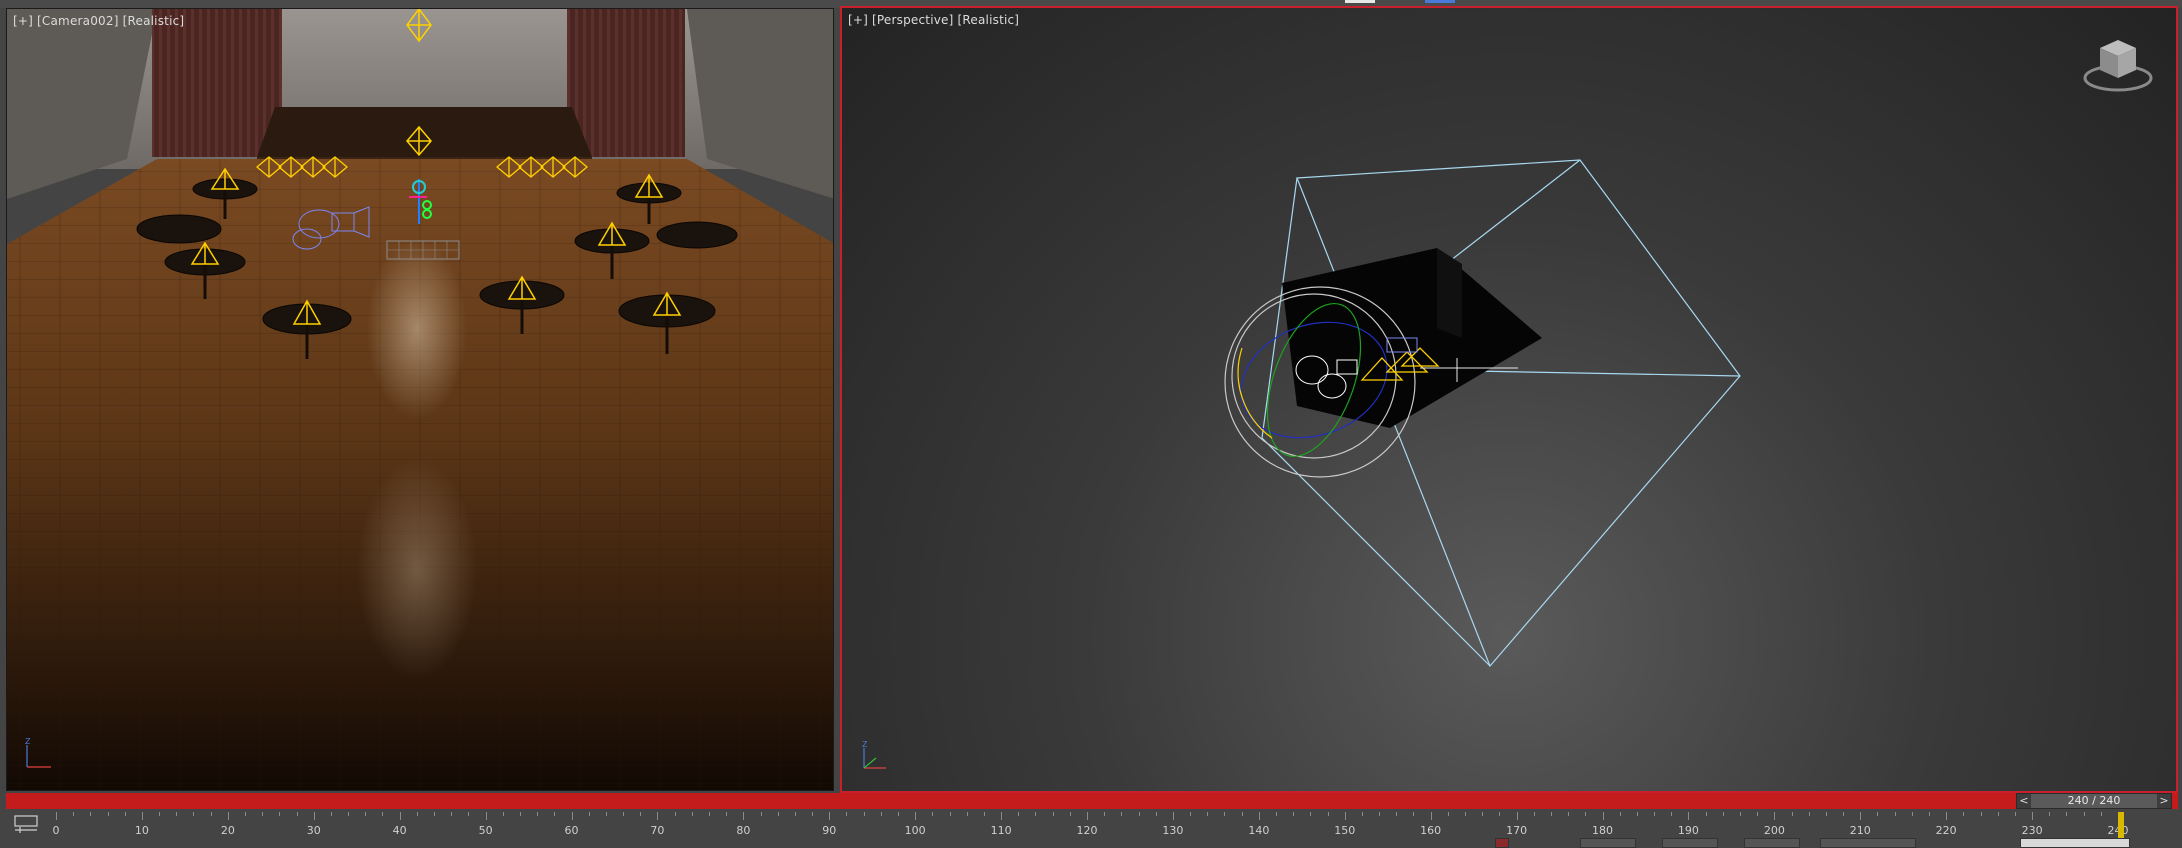  I want to click on time-slider: < 240 / 240 >, so click(2094, 801).